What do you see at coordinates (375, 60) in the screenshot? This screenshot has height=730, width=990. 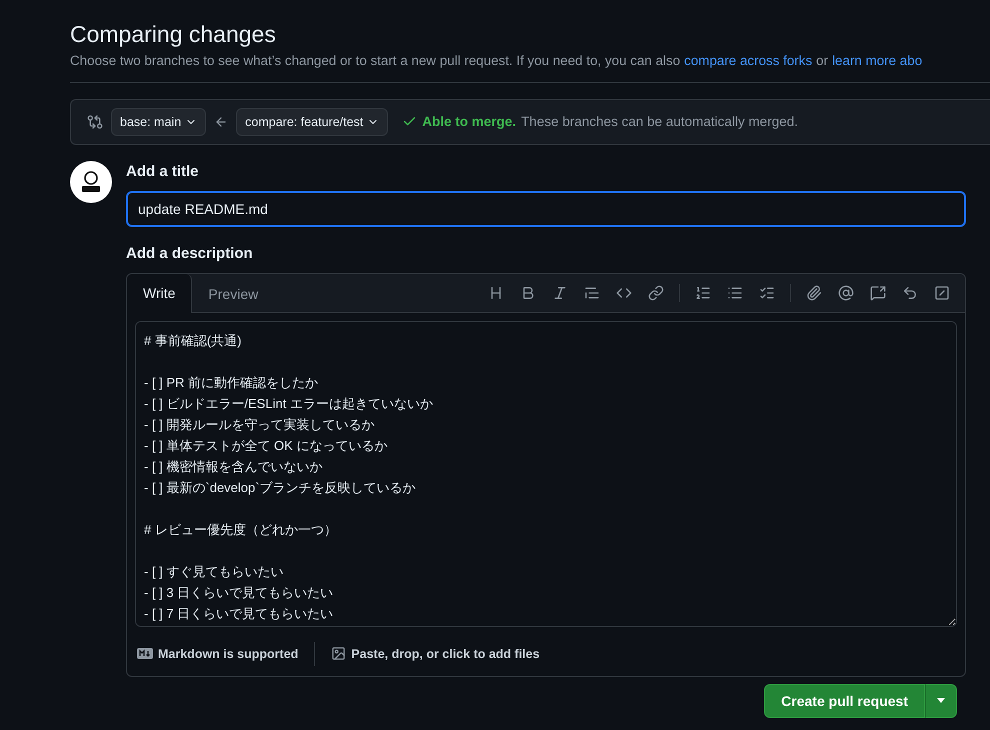 I see `subtitle-text: Choose two branches to see what’s changed or to start a new pull request. If you need to, you can also` at bounding box center [375, 60].